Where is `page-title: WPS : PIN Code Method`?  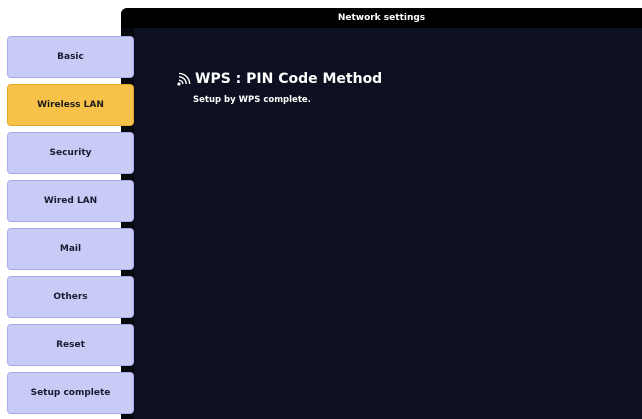 page-title: WPS : PIN Code Method is located at coordinates (289, 79).